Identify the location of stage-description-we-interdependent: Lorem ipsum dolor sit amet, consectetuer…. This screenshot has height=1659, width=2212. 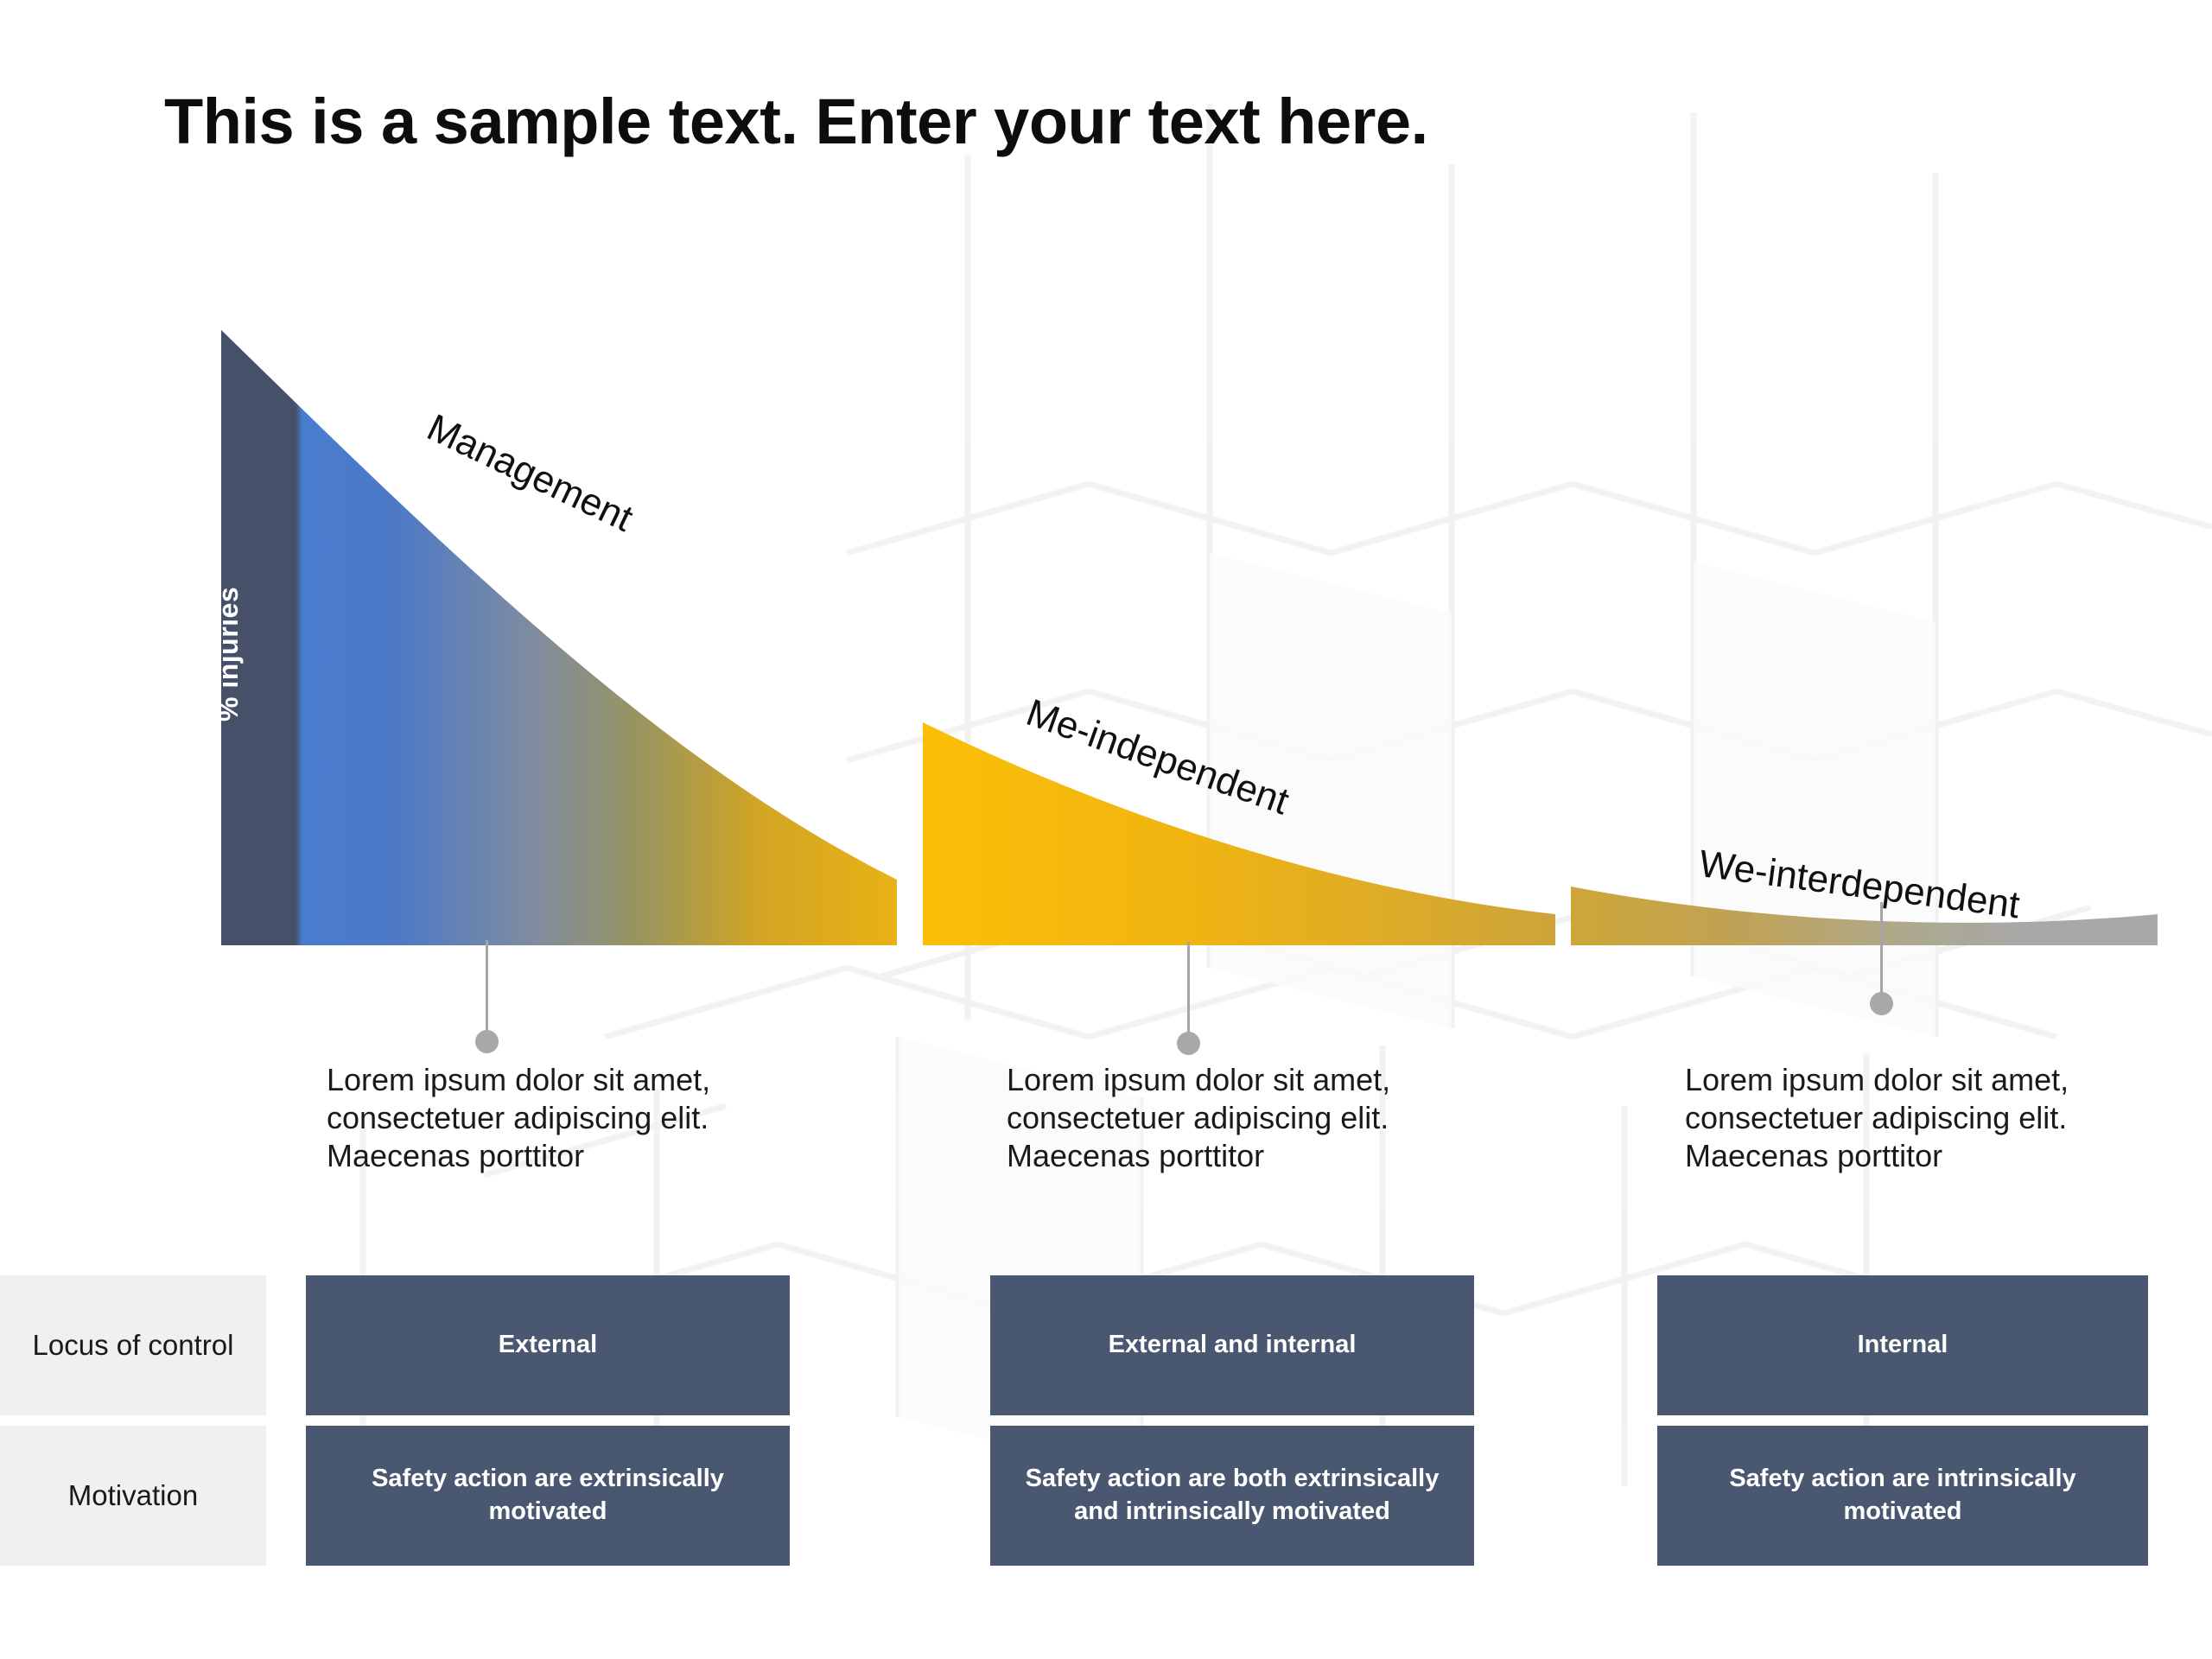
(1877, 1117).